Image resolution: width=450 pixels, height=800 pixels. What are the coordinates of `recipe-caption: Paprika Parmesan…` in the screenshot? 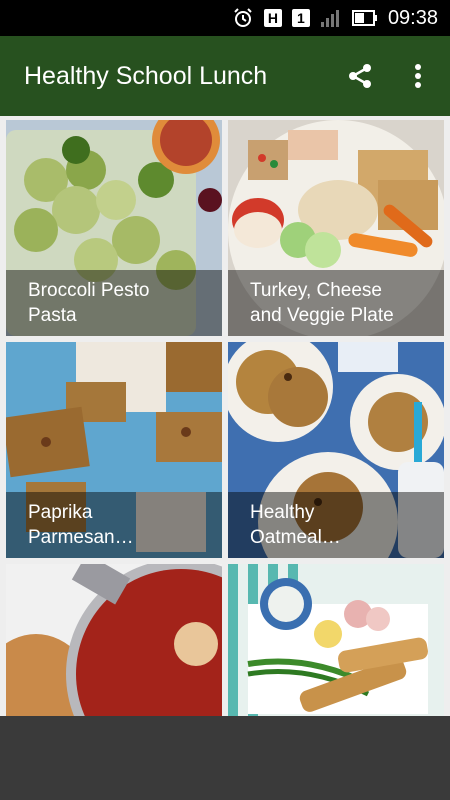 It's located at (114, 525).